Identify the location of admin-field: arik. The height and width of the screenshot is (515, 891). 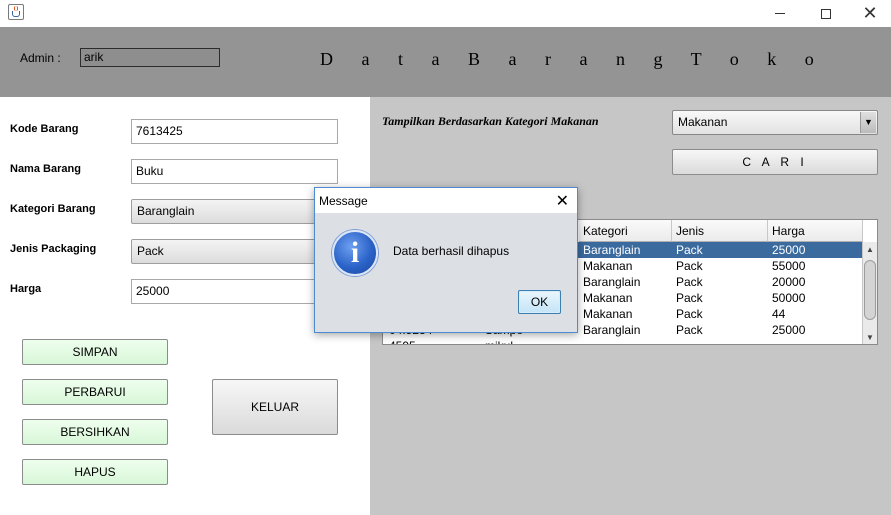
(150, 57).